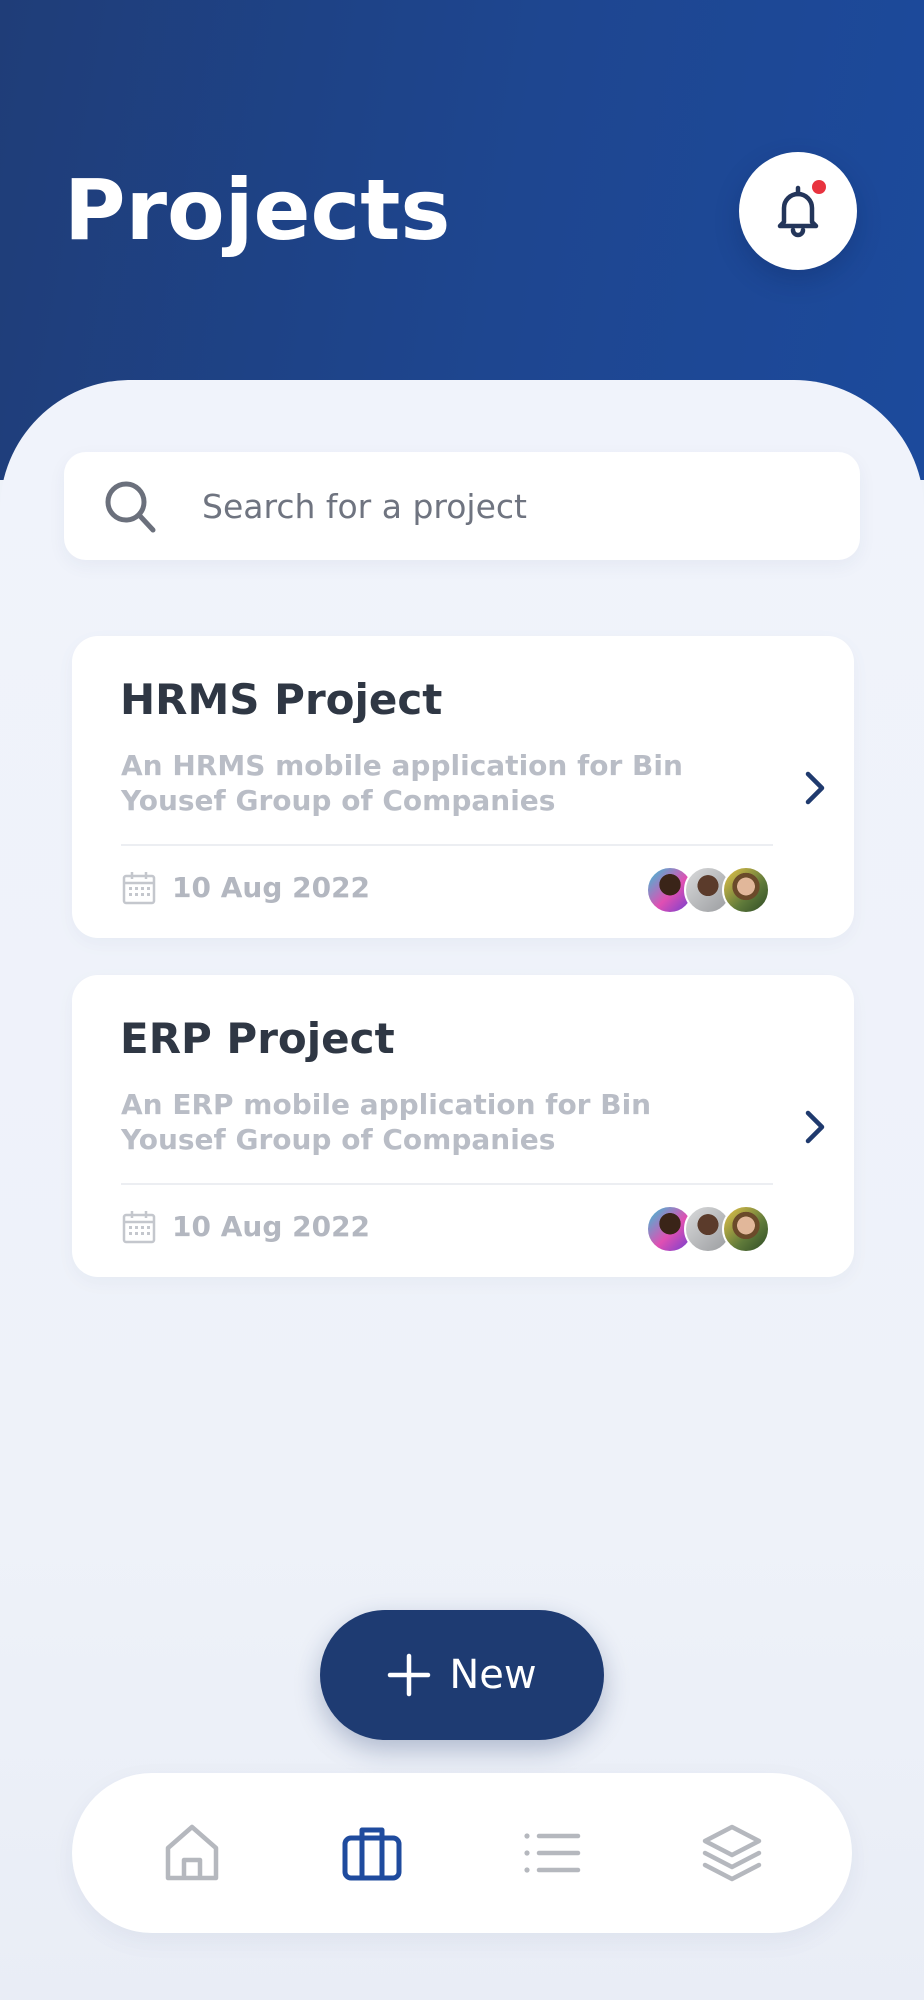 The image size is (924, 2000). I want to click on layers-icon, so click(732, 1853).